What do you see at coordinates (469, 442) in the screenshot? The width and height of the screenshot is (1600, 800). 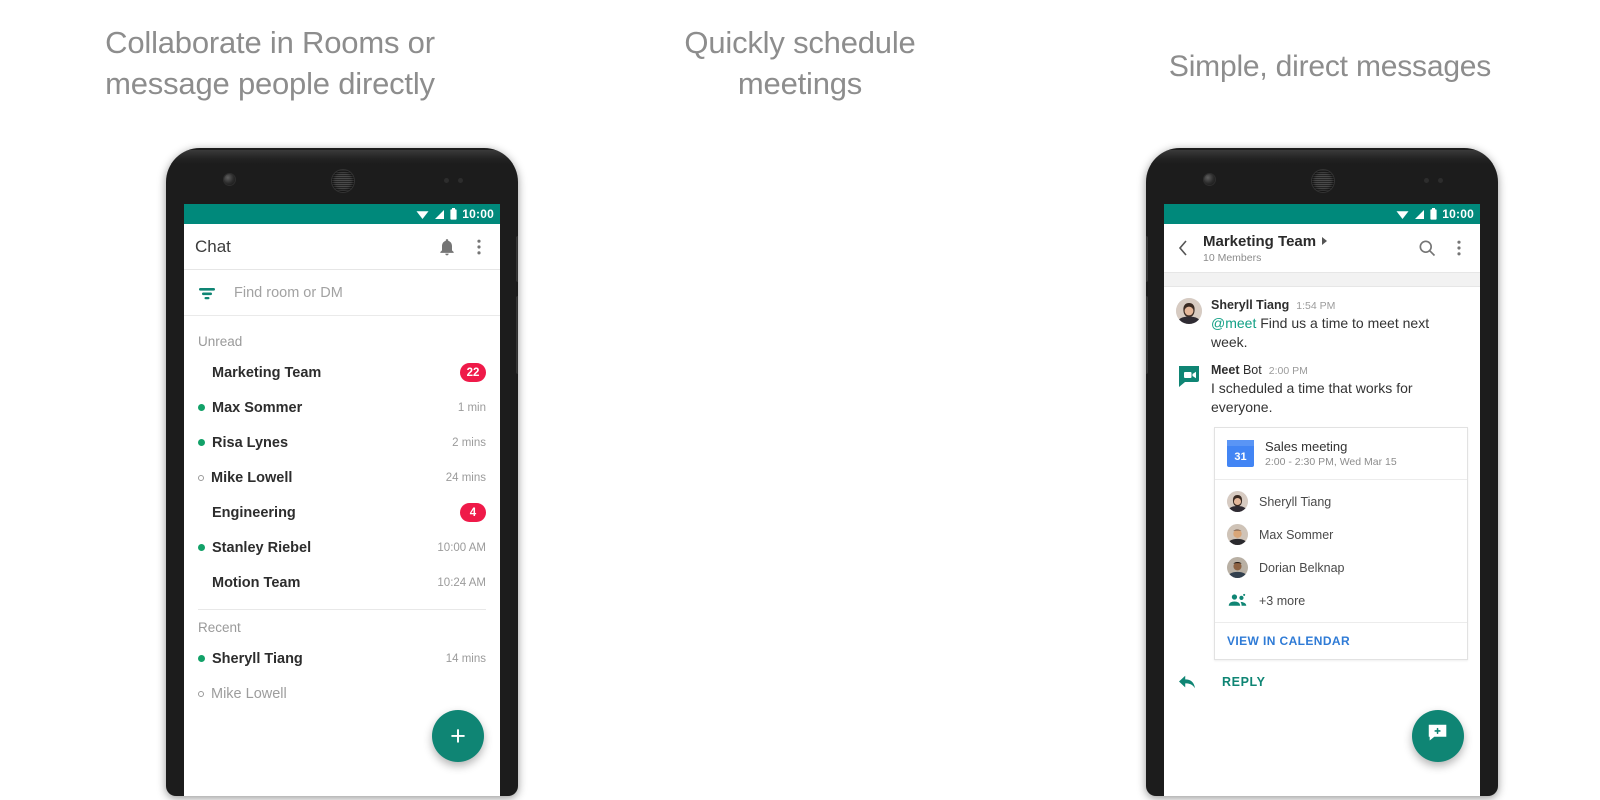 I see `timestamp: 2 mins` at bounding box center [469, 442].